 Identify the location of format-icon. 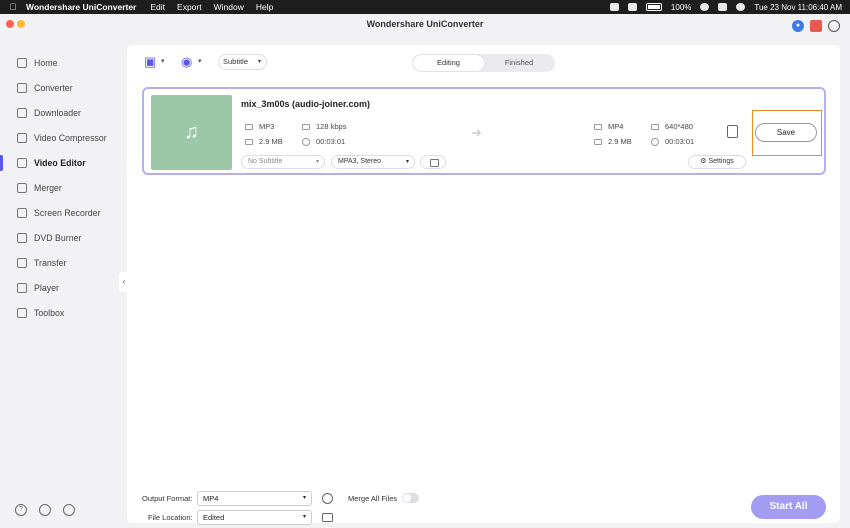
(249, 126).